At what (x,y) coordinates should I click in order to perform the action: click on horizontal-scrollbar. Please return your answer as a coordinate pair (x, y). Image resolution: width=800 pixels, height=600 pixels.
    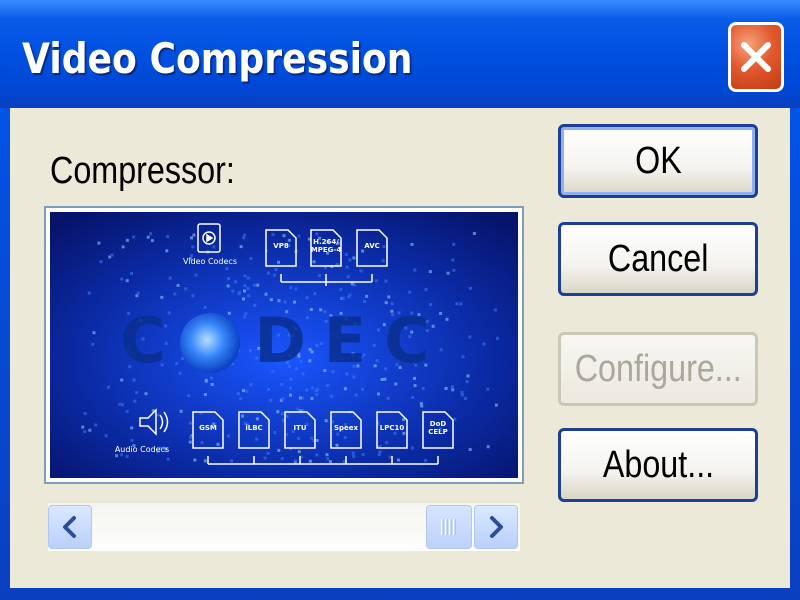
    Looking at the image, I should click on (284, 527).